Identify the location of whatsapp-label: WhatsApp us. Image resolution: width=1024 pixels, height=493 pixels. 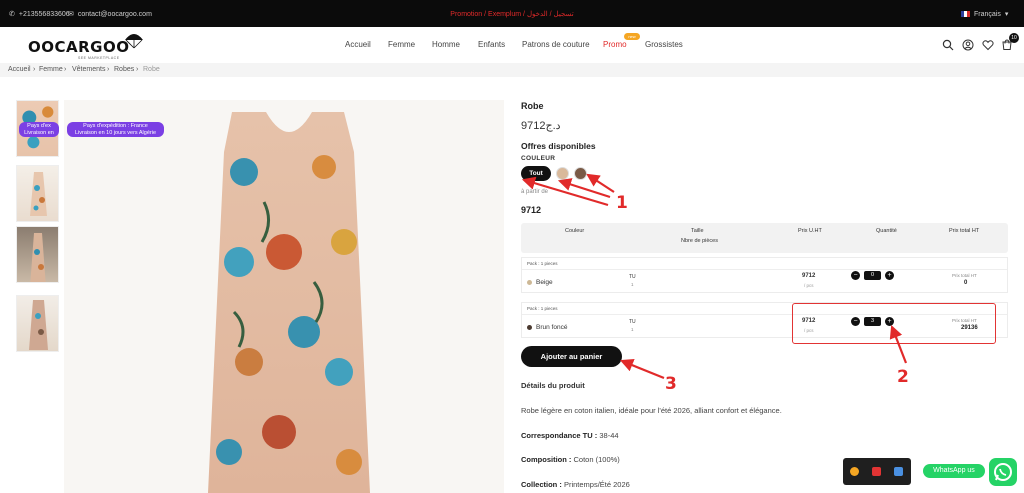
(954, 471).